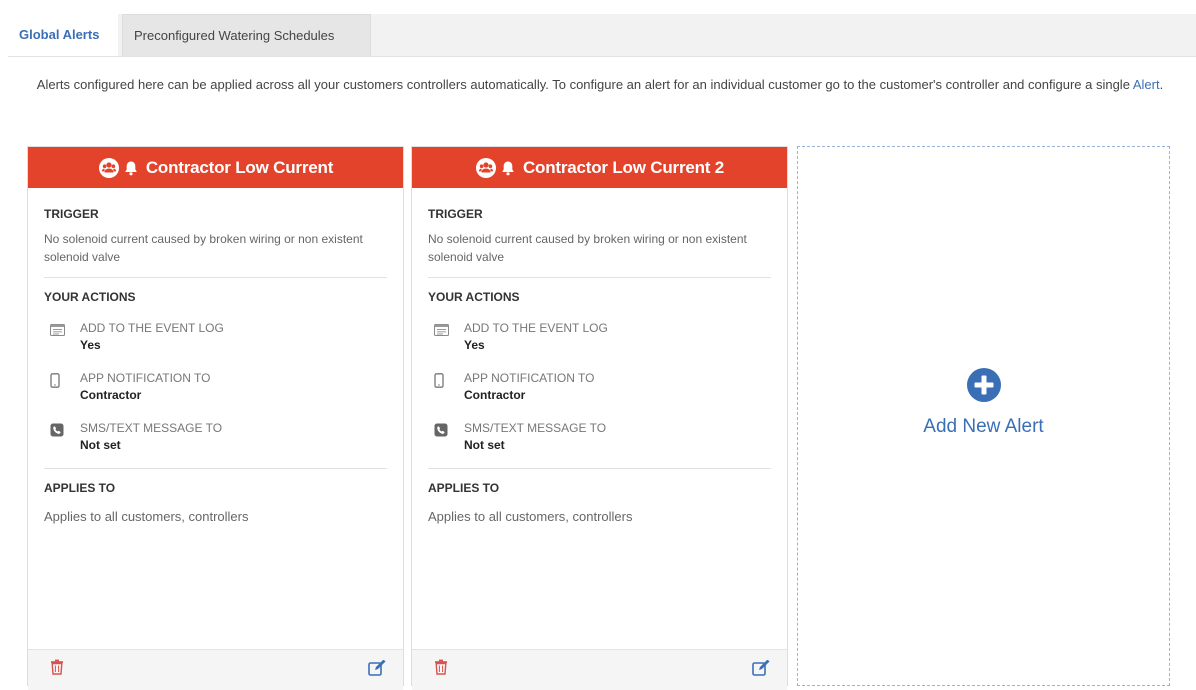 The height and width of the screenshot is (690, 1196). Describe the element at coordinates (63, 35) in the screenshot. I see `tab-global-alerts: Global Alerts` at that location.